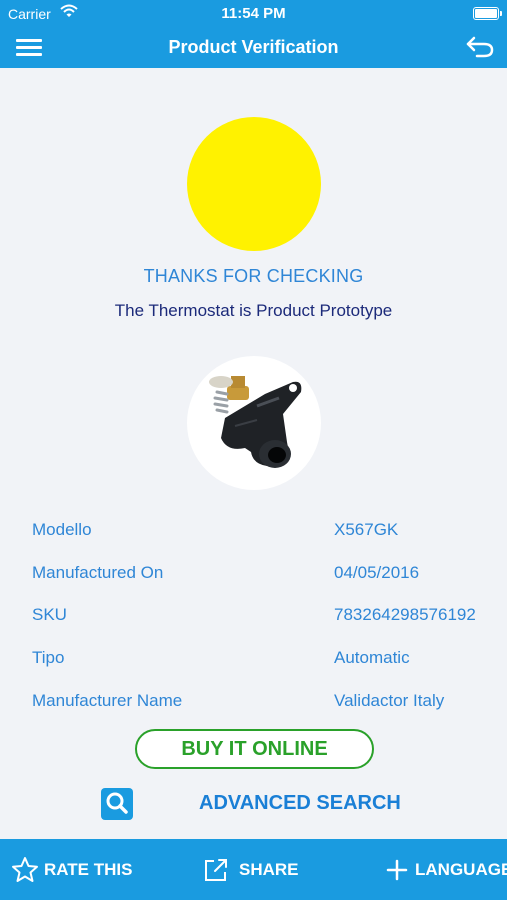 Image resolution: width=507 pixels, height=900 pixels. I want to click on detail-label: Manufactured On, so click(98, 572).